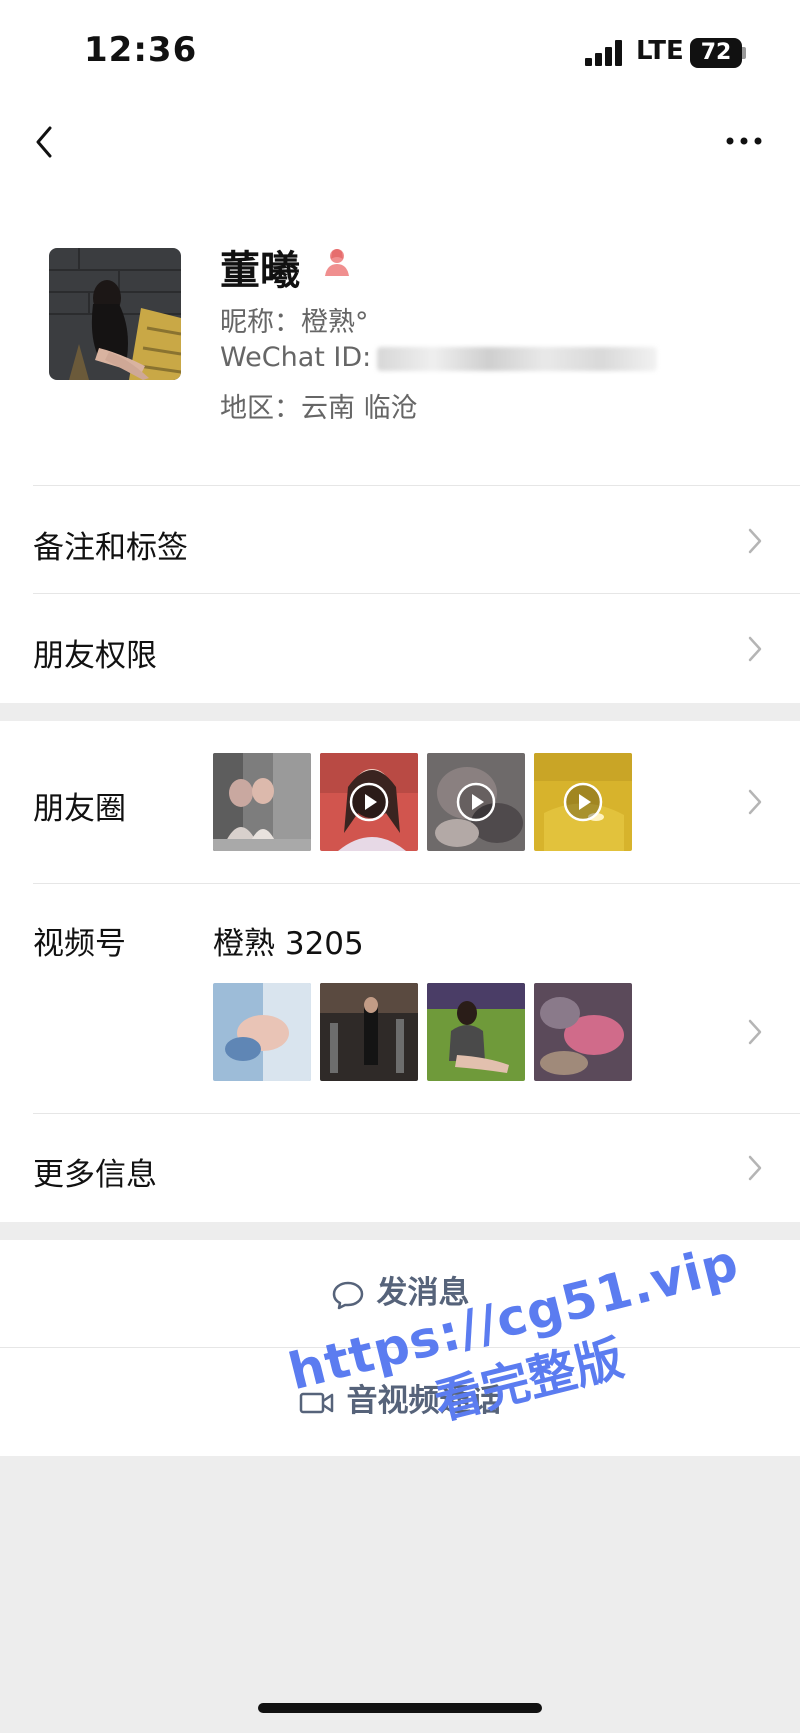 Image resolution: width=800 pixels, height=1733 pixels. I want to click on network-type: LTE, so click(660, 51).